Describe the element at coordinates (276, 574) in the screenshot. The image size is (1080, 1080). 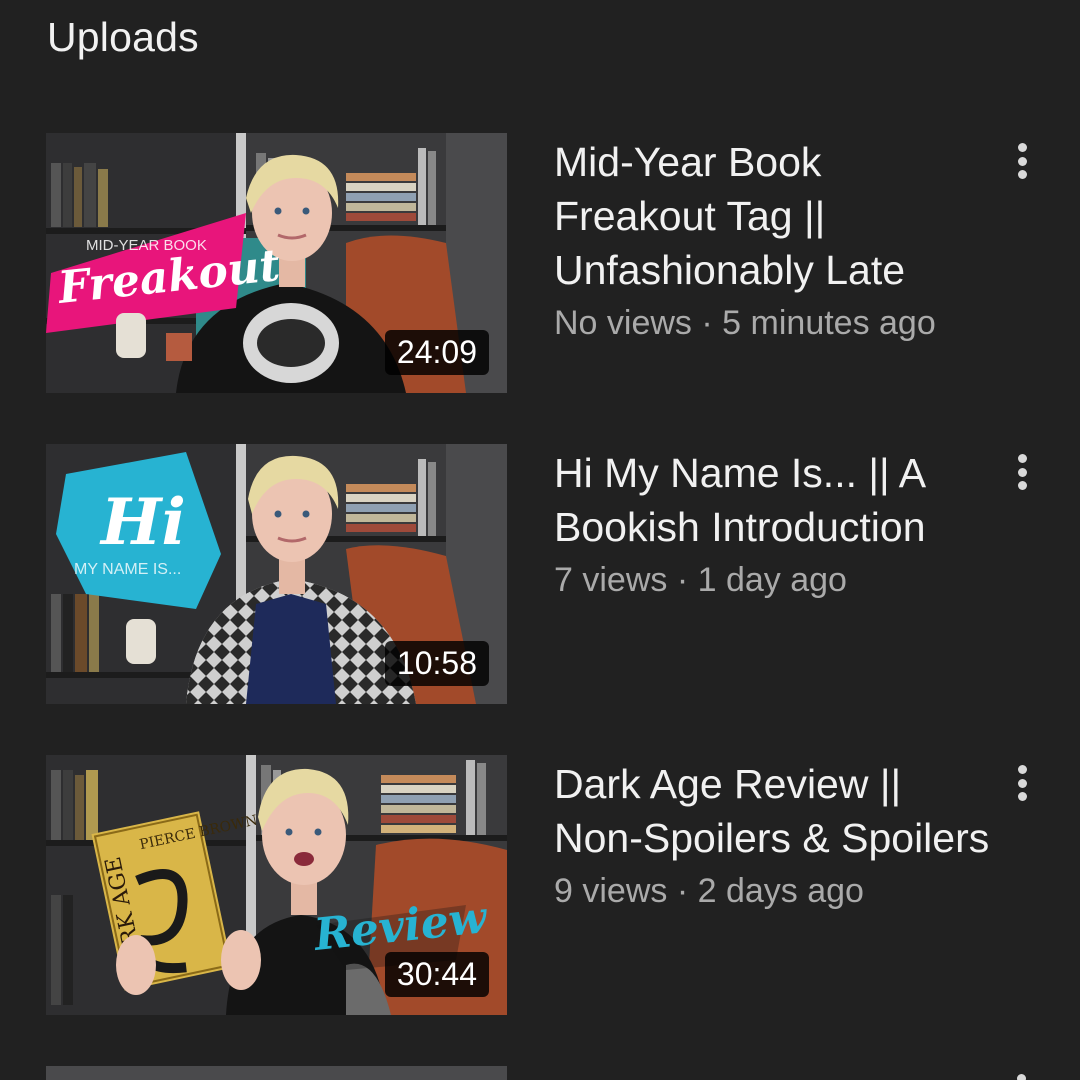
I see `video-thumbnail: Hi MY NAME IS... 10:58` at that location.